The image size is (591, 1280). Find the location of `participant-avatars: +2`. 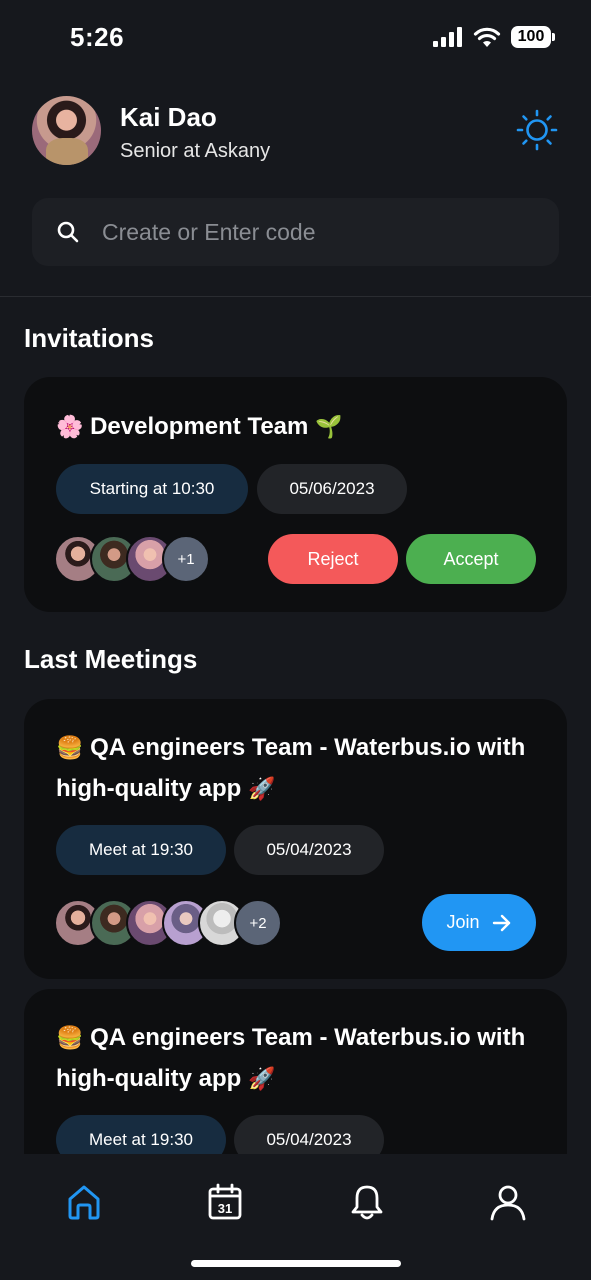

participant-avatars: +2 is located at coordinates (168, 923).